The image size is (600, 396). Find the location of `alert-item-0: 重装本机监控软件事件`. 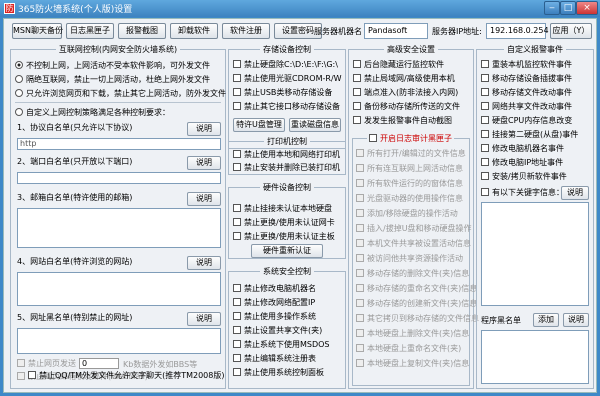

alert-item-0: 重装本机监控软件事件 is located at coordinates (526, 65).